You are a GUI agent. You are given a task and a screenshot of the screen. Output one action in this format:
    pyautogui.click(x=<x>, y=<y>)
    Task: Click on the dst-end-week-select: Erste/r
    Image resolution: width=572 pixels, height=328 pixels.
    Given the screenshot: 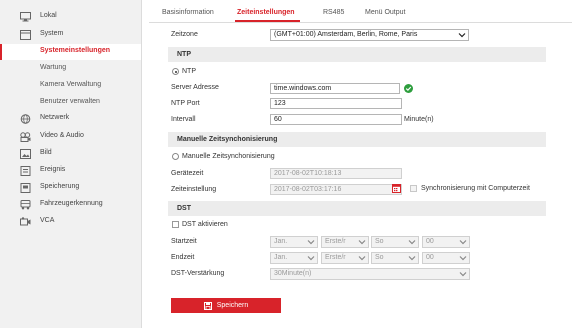 What is the action you would take?
    pyautogui.click(x=345, y=258)
    